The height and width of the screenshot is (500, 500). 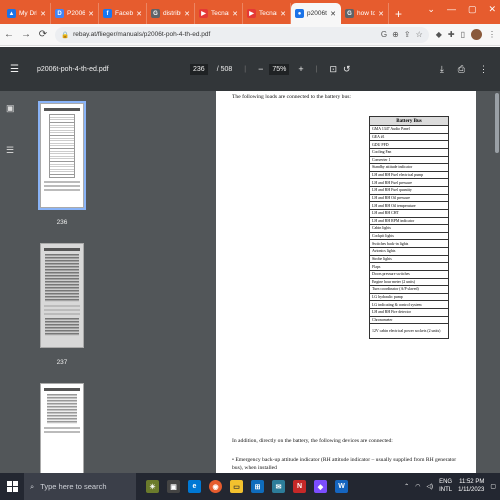 What do you see at coordinates (409, 297) in the screenshot?
I see `table-row: LG hydraulic pump` at bounding box center [409, 297].